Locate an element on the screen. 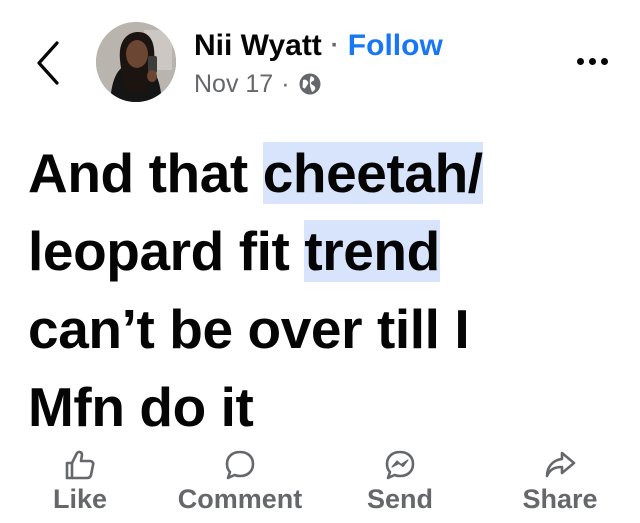 Image resolution: width=640 pixels, height=523 pixels. comment-button: Comment is located at coordinates (240, 480).